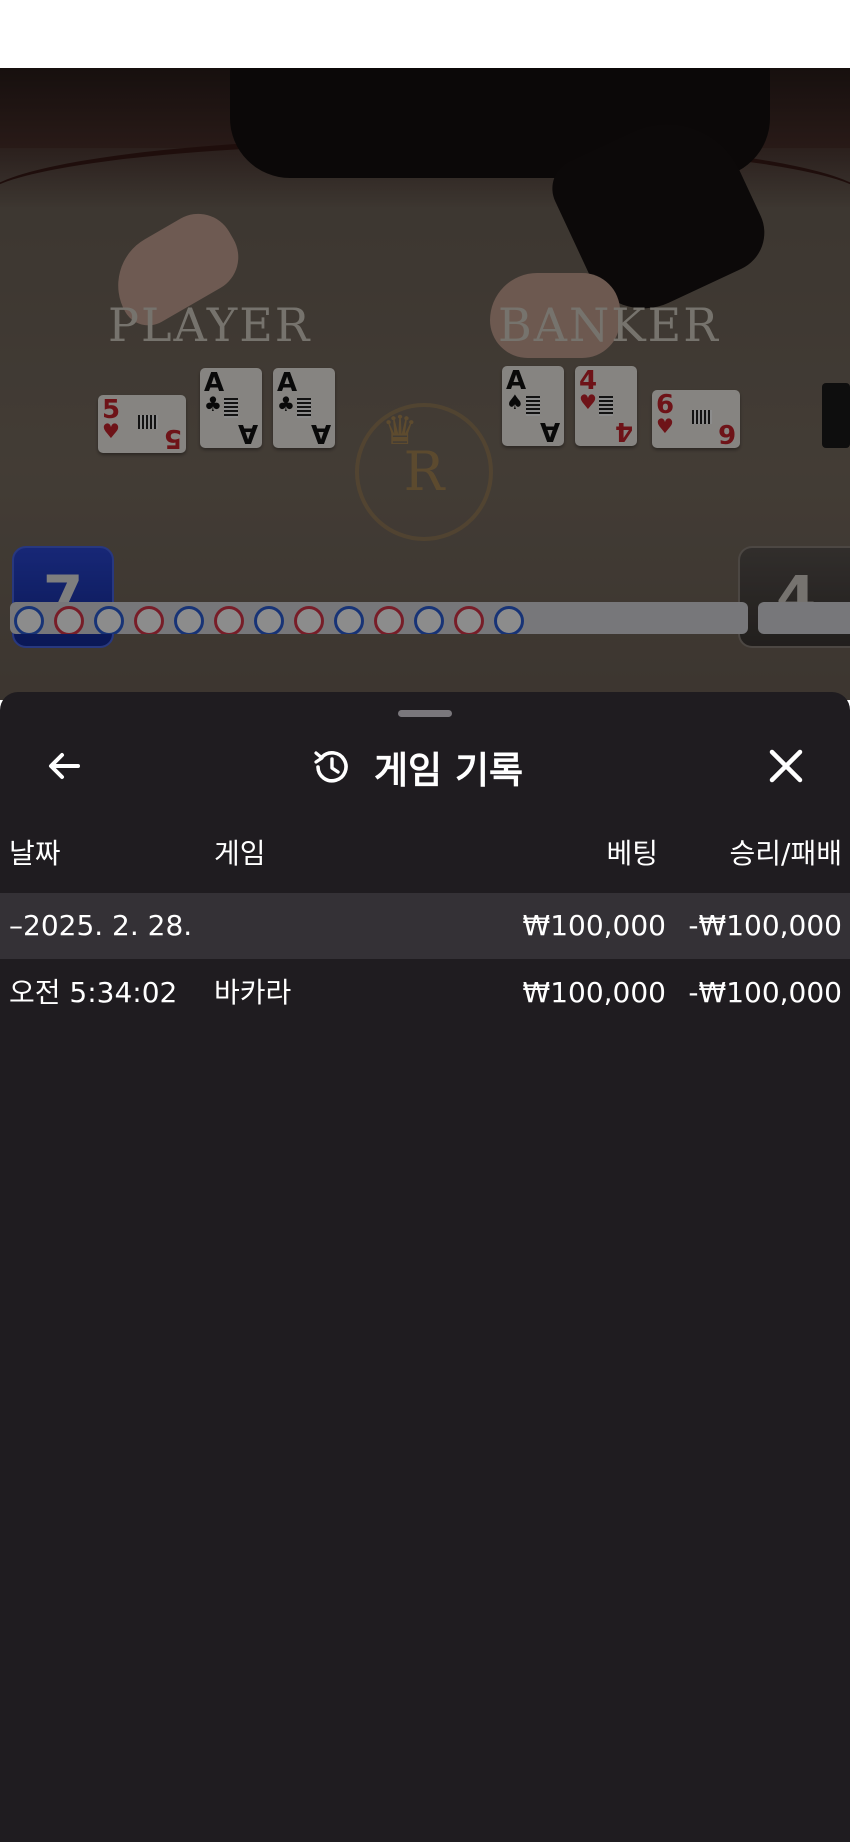 The width and height of the screenshot is (850, 1842). Describe the element at coordinates (632, 853) in the screenshot. I see `column-header-bet: 베팅` at that location.